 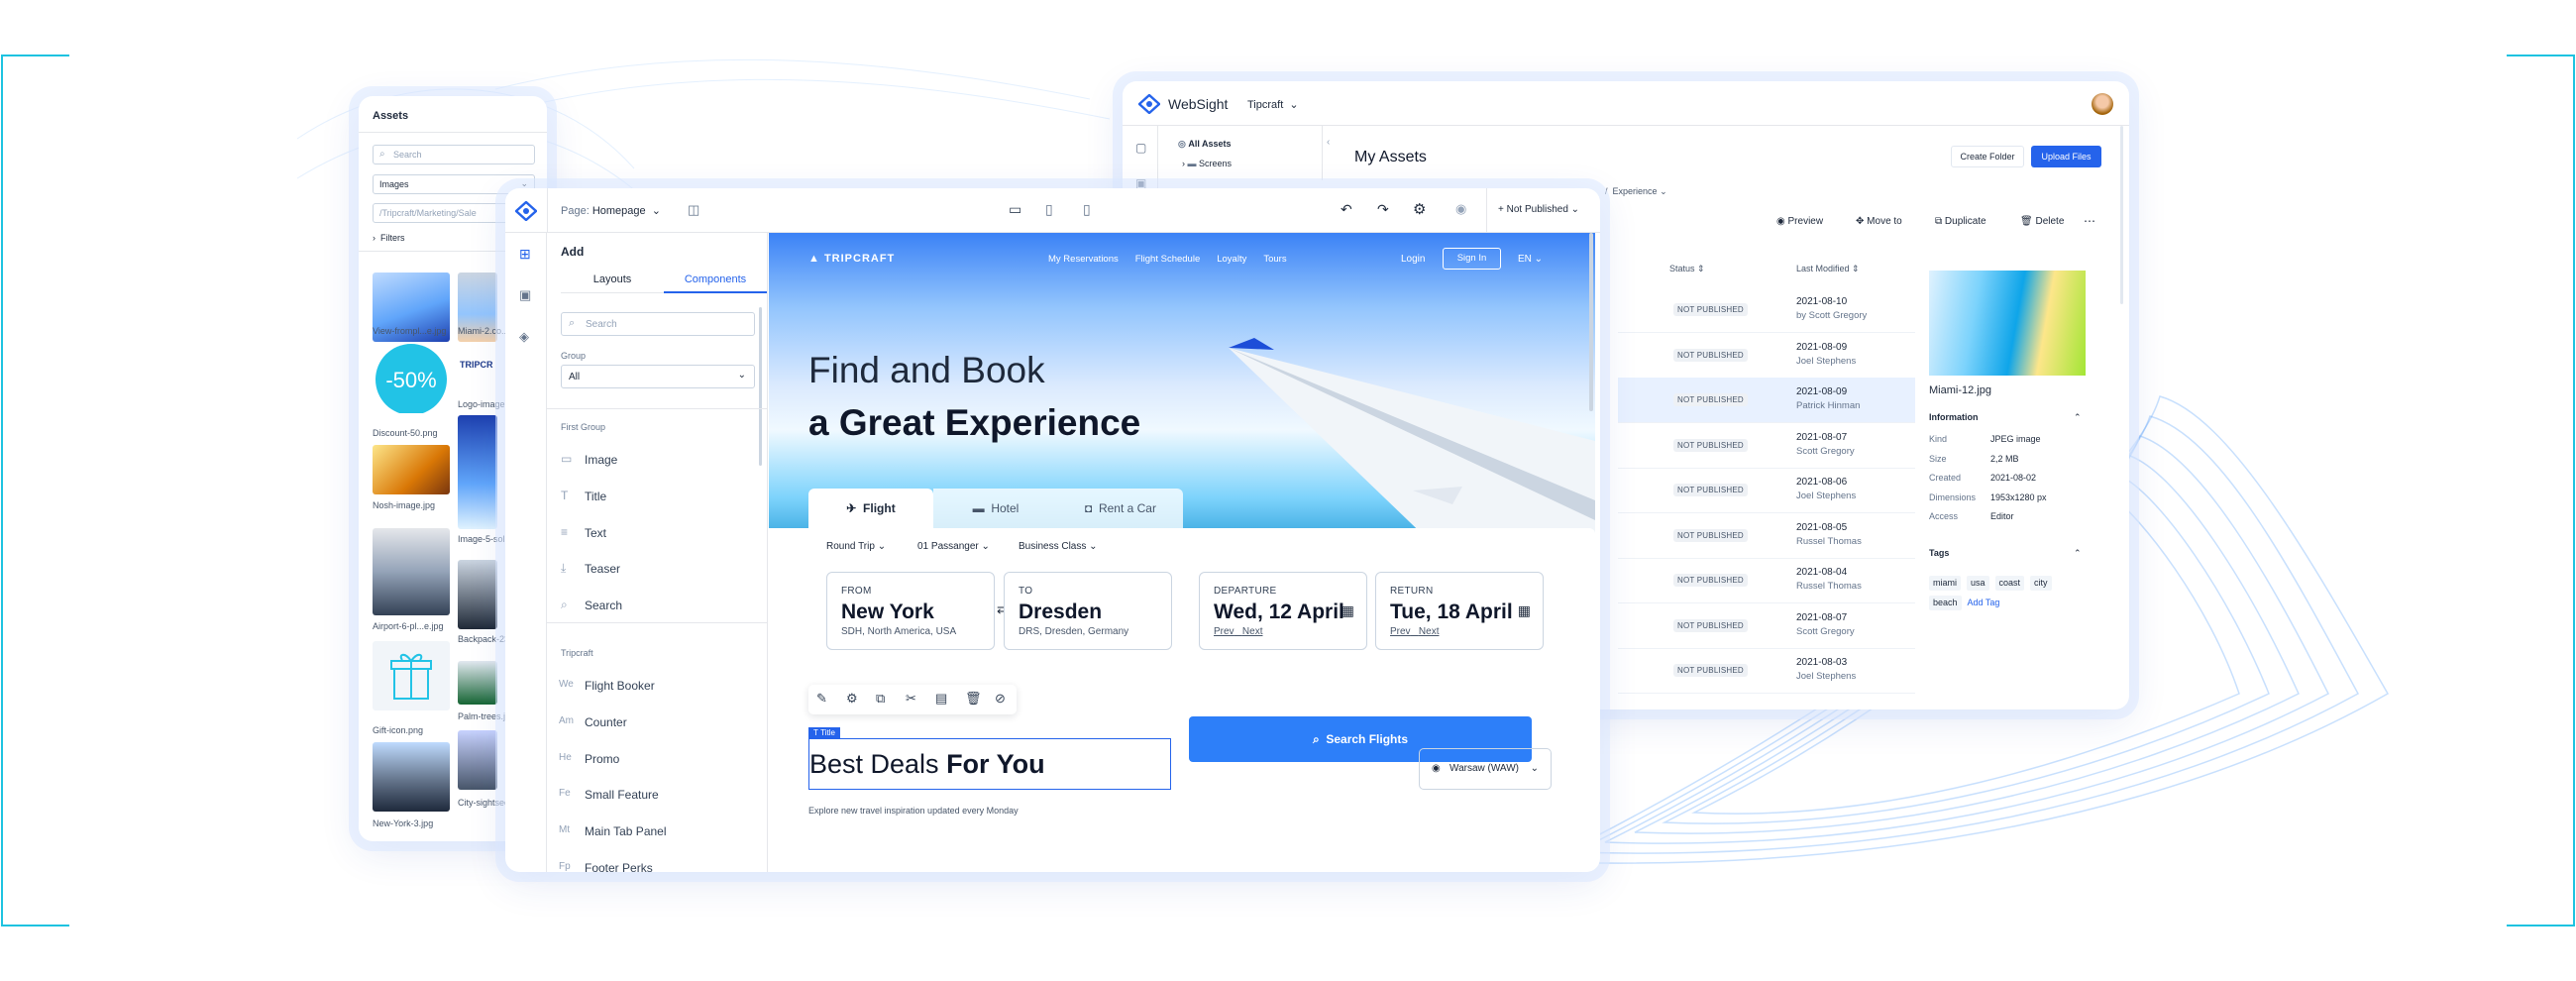 I want to click on move-to-button: ✥ Move to, so click(x=1879, y=221).